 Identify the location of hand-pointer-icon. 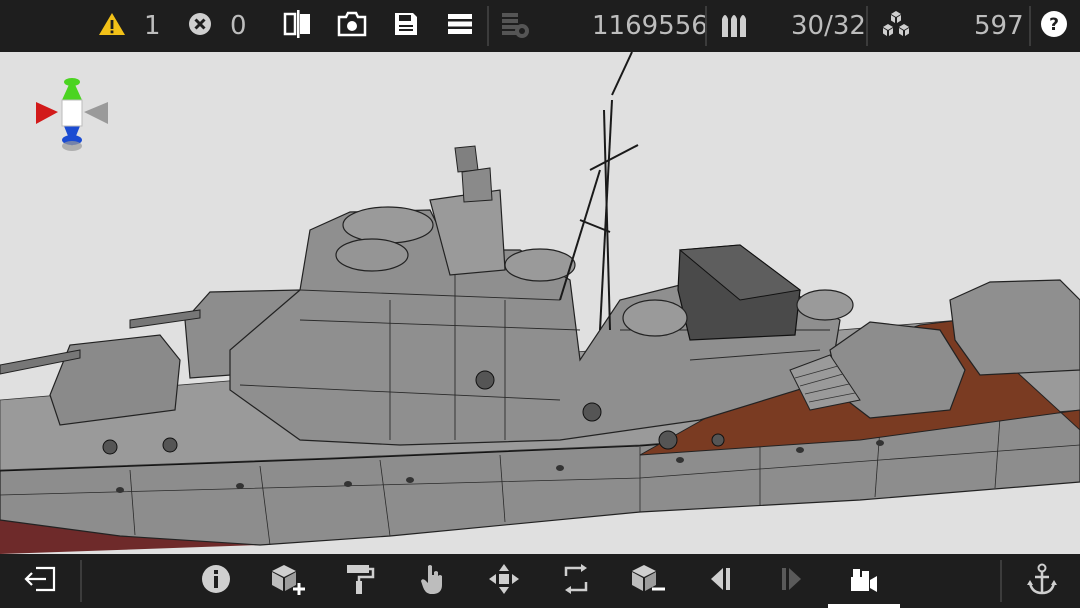
(432, 581).